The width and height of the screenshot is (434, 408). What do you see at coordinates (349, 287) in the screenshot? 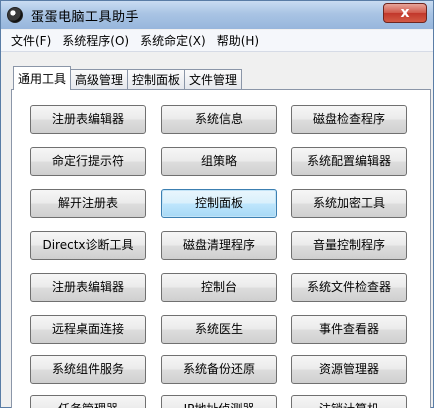
I see `system-file-checker-button: 系统文件检查器` at bounding box center [349, 287].